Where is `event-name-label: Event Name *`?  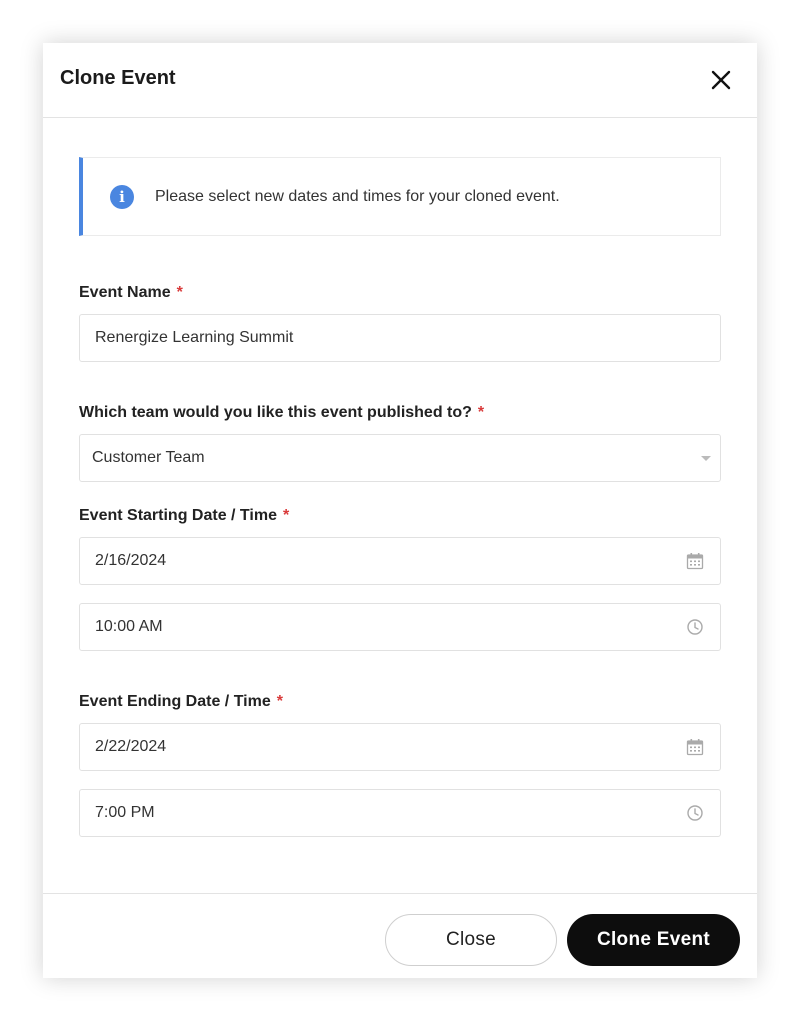
event-name-label: Event Name * is located at coordinates (131, 293).